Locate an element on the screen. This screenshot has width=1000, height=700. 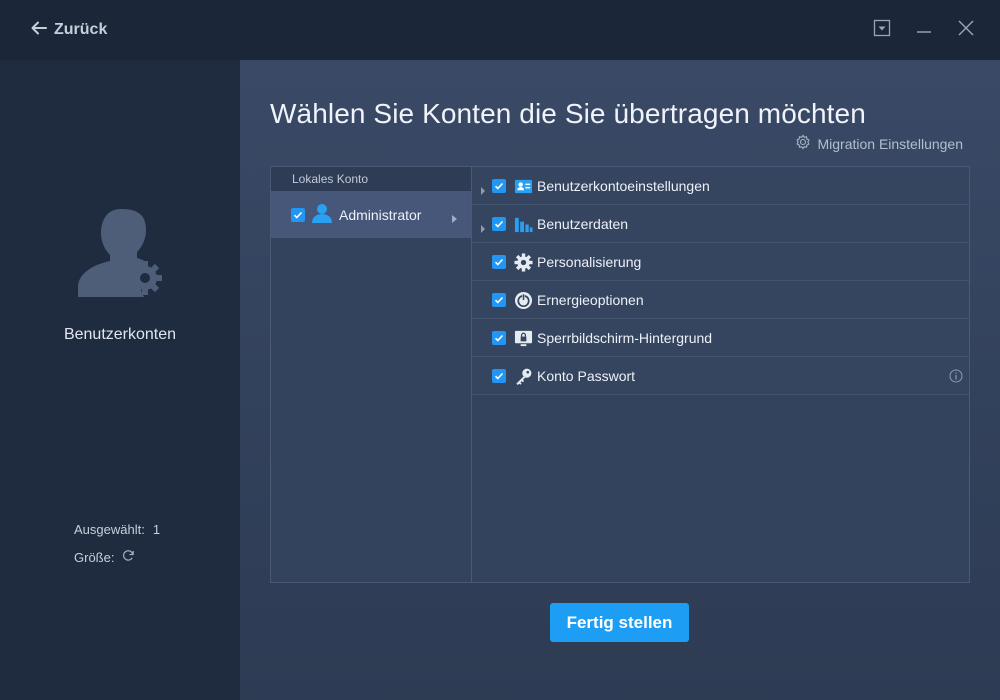
selection-stats: Ausgewählt: 1 Größe: is located at coordinates (117, 543).